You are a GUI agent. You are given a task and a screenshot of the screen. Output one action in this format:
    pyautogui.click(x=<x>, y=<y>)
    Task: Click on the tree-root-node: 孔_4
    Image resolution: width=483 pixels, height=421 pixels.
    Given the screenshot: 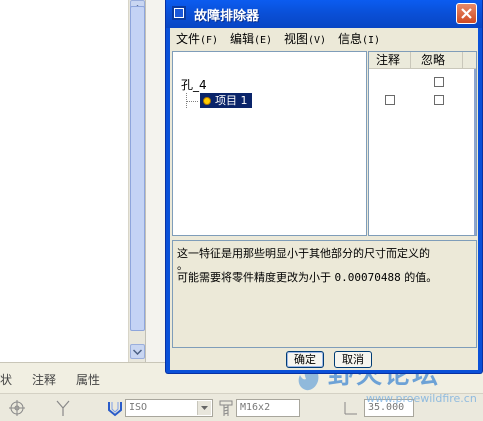 What is the action you would take?
    pyautogui.click(x=194, y=84)
    